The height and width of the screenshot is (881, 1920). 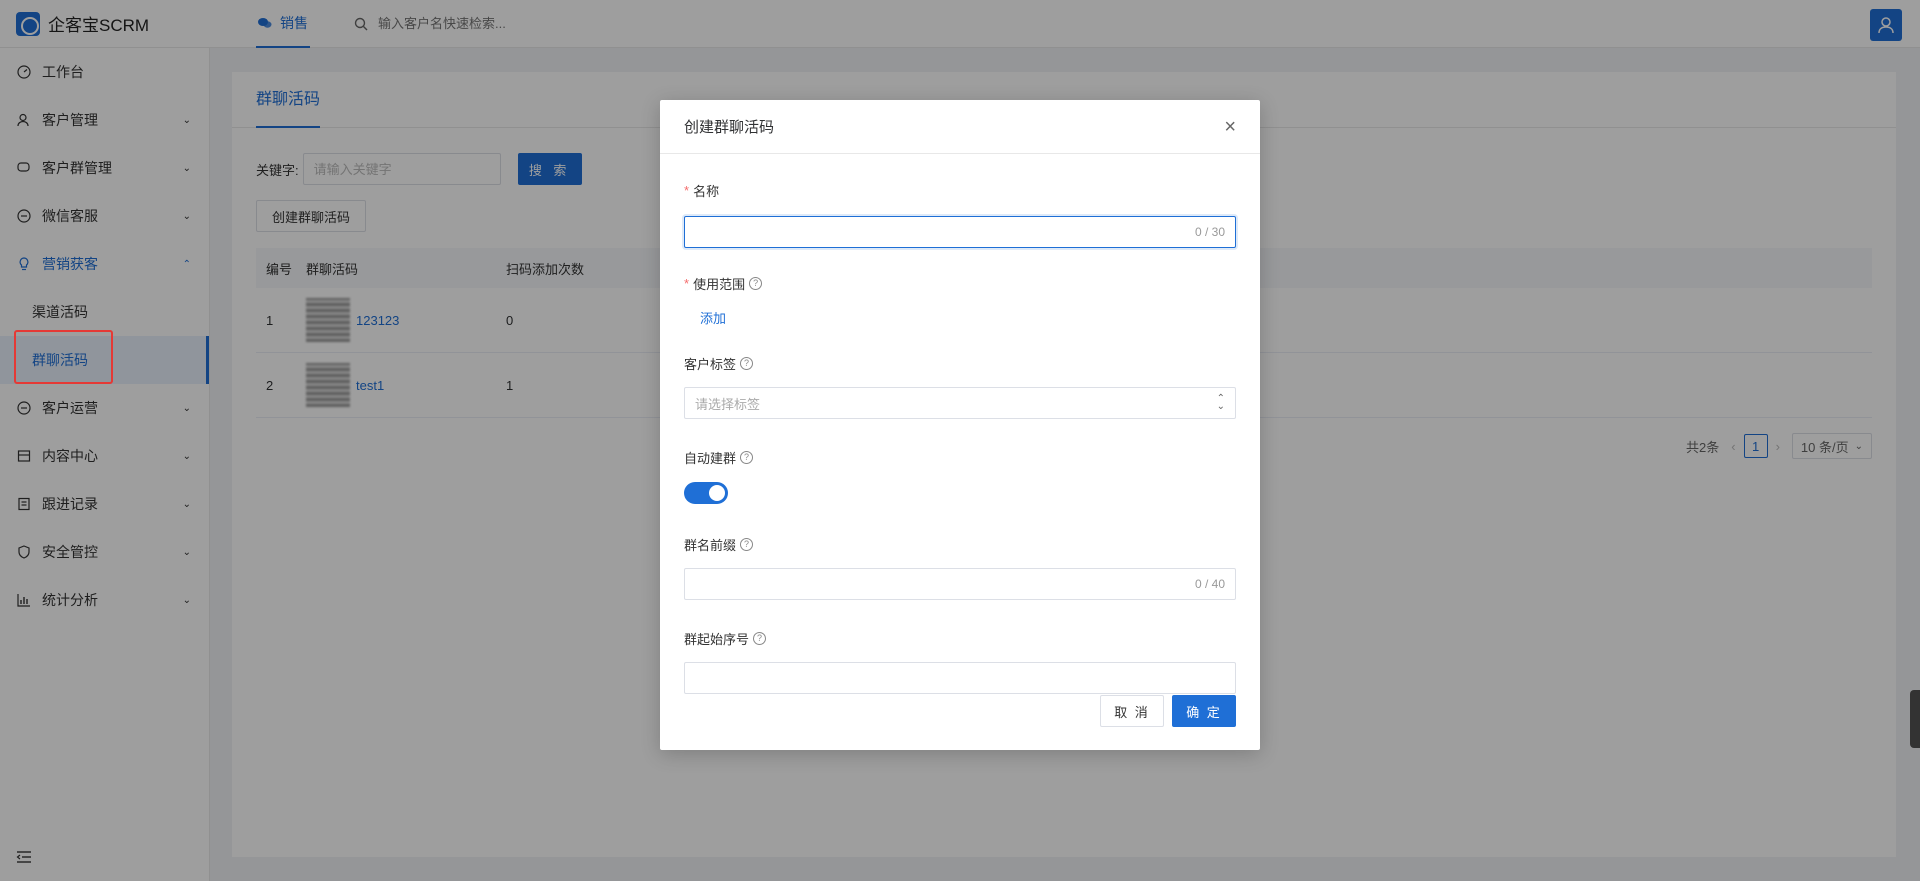 What do you see at coordinates (1209, 584) in the screenshot?
I see `prefix-counter: 0 / 40` at bounding box center [1209, 584].